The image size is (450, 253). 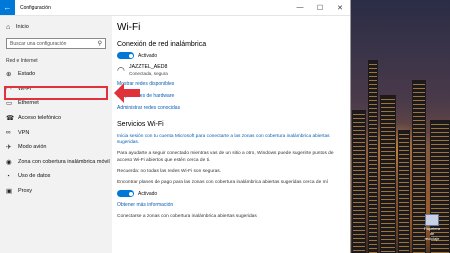 What do you see at coordinates (56, 27) in the screenshot?
I see `sidebar-home: ⌂ Inicio` at bounding box center [56, 27].